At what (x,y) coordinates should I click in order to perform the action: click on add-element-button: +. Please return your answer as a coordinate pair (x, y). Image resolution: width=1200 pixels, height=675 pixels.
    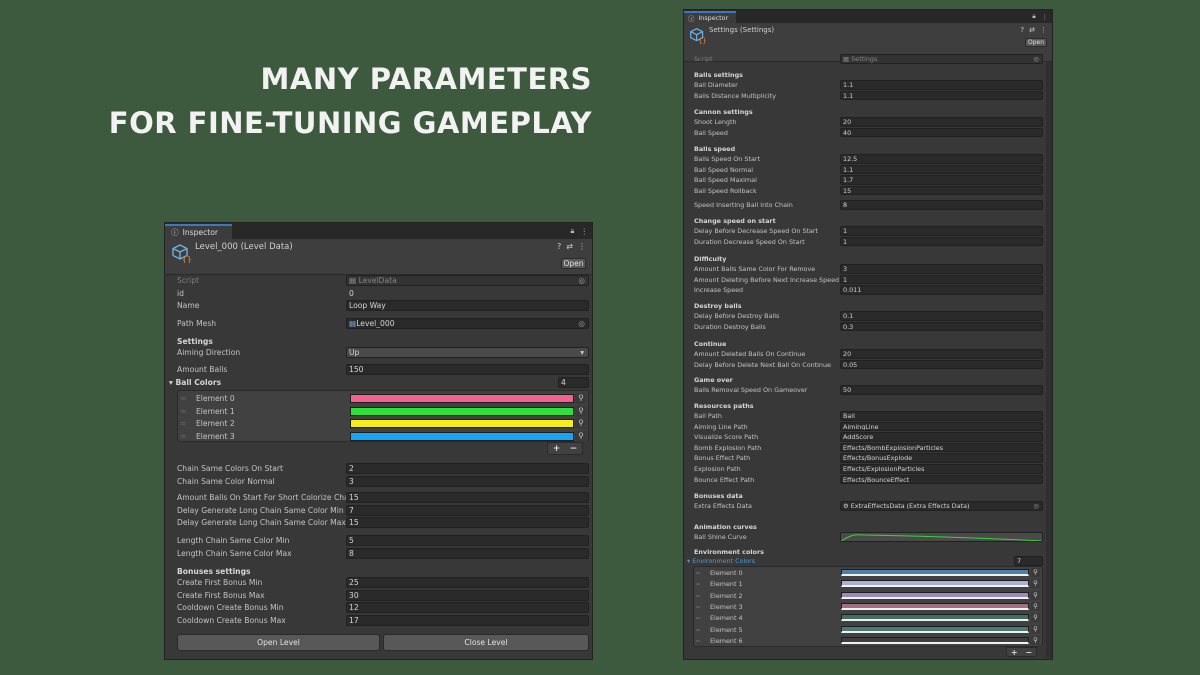
    Looking at the image, I should click on (1014, 652).